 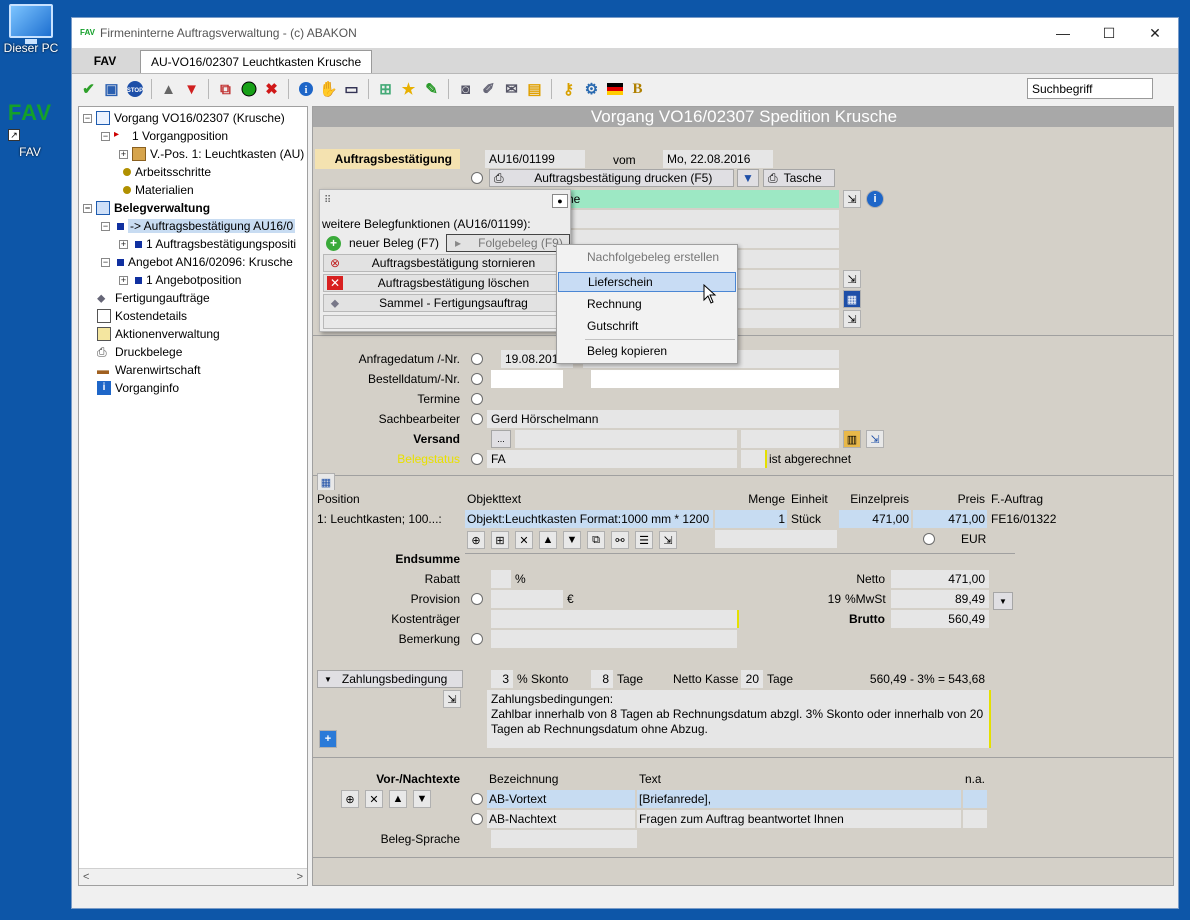 I want to click on position-extra-field, so click(x=776, y=539).